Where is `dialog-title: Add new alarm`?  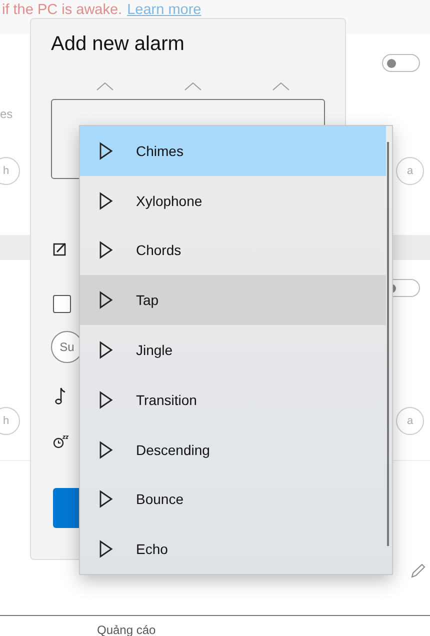
dialog-title: Add new alarm is located at coordinates (118, 44).